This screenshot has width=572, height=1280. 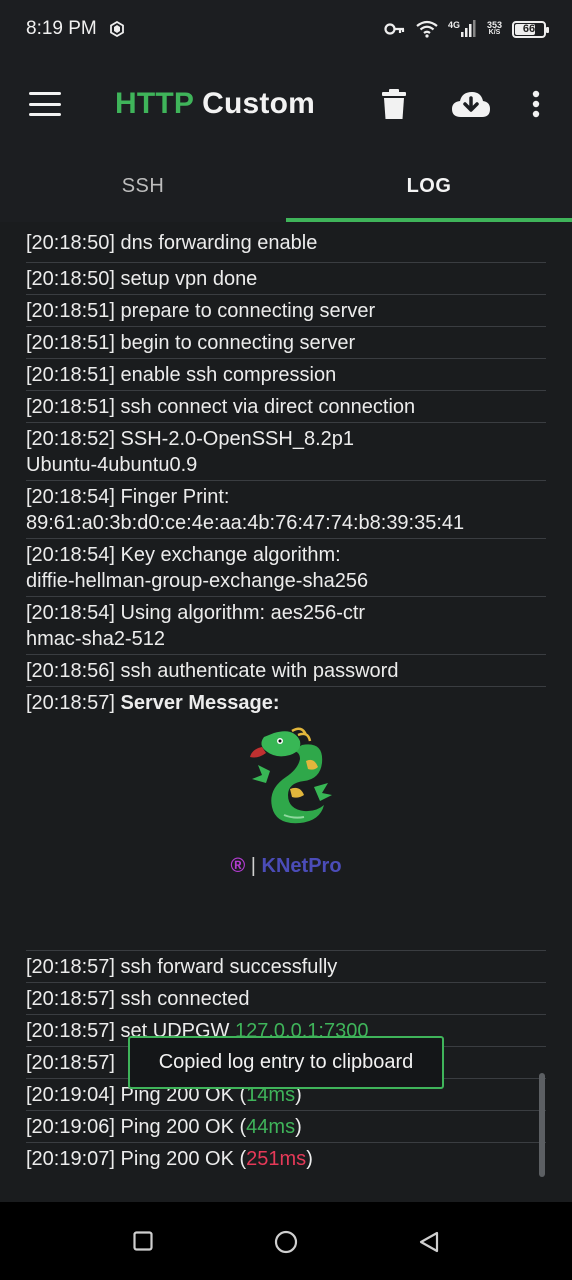 I want to click on app-title: HTTP Custom, so click(x=215, y=104).